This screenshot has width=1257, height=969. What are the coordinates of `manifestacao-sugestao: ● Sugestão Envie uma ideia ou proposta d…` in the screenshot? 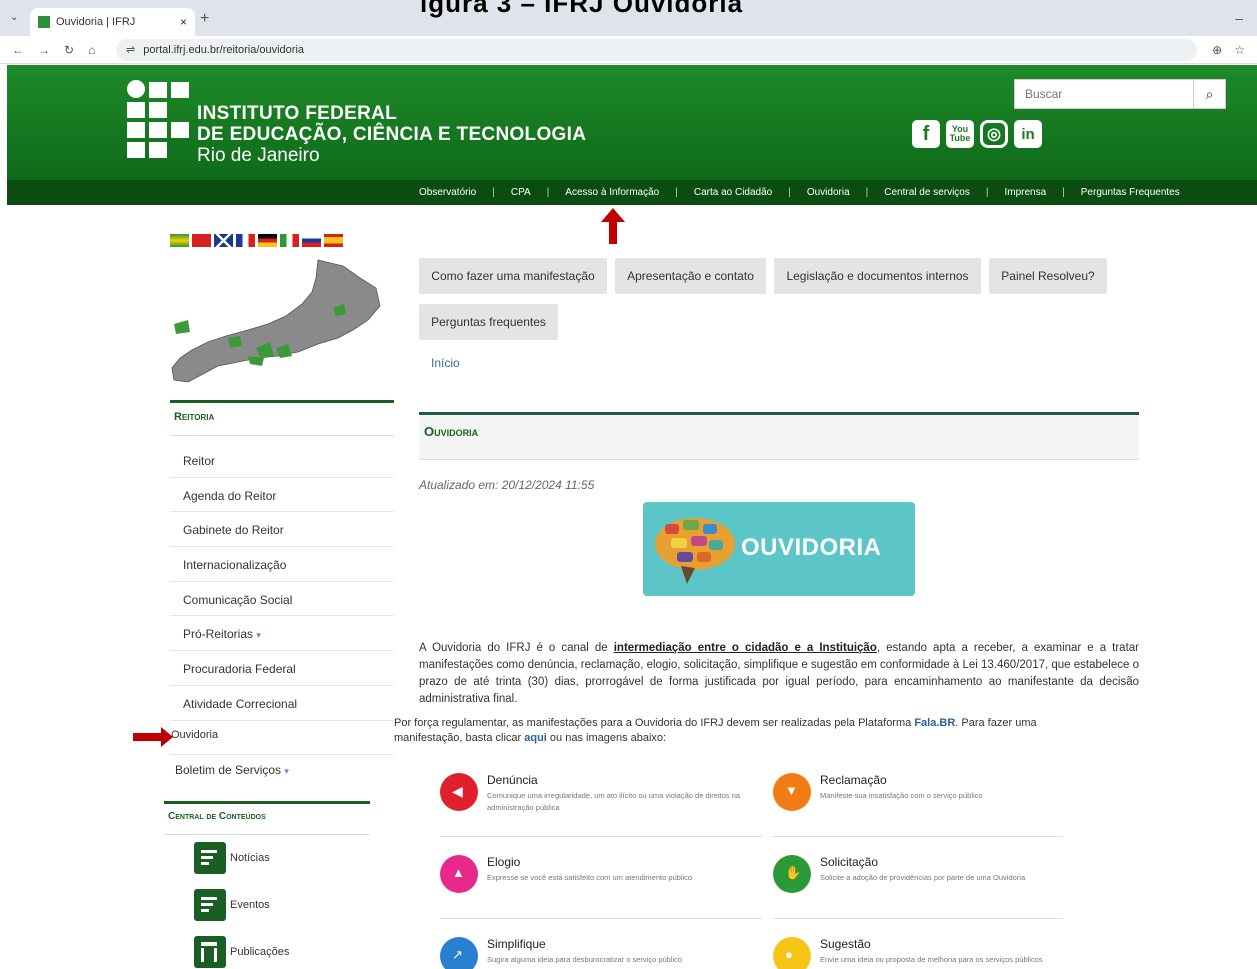 It's located at (934, 953).